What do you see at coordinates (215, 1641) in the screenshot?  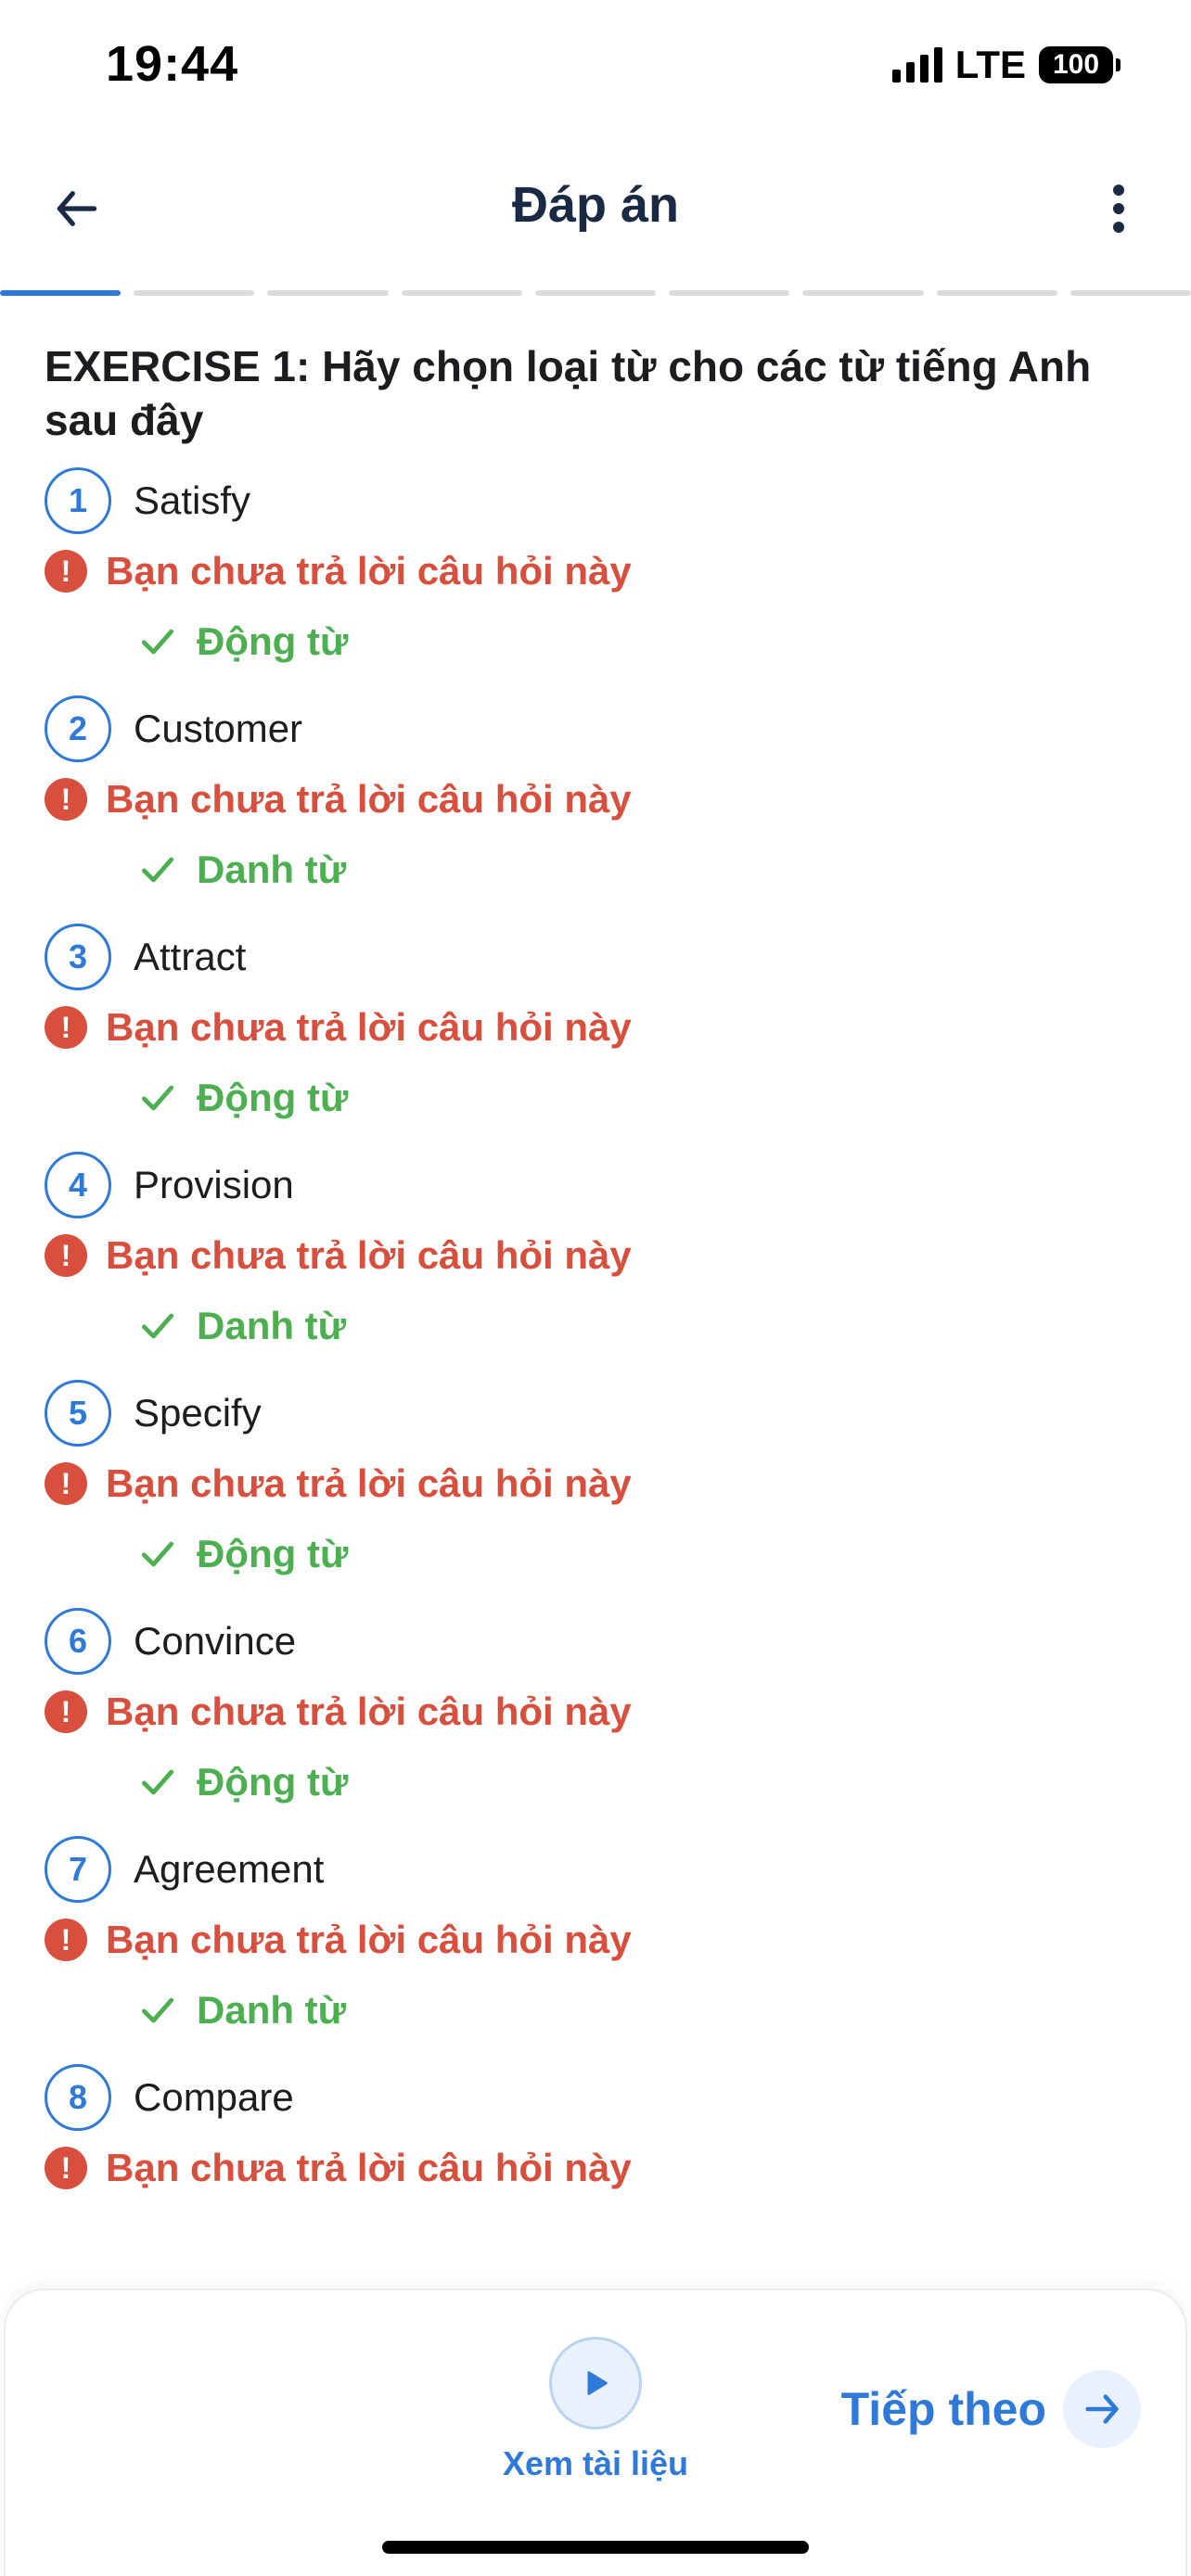 I see `question-word: Convince` at bounding box center [215, 1641].